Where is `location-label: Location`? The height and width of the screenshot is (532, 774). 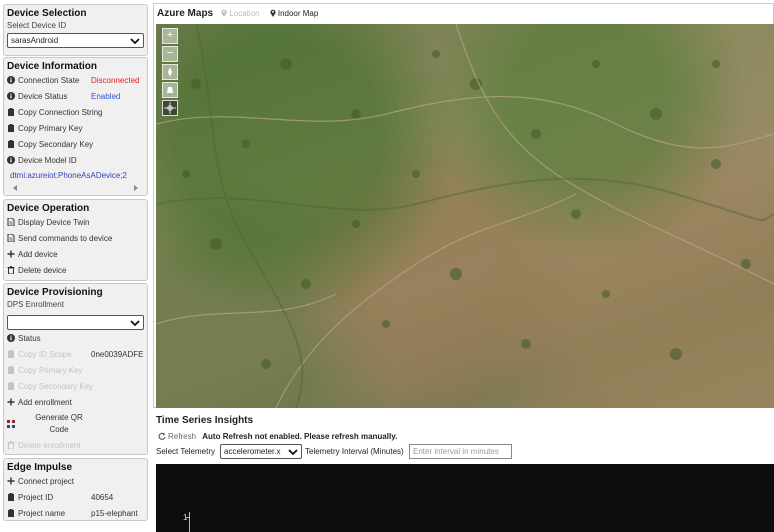 location-label: Location is located at coordinates (244, 13).